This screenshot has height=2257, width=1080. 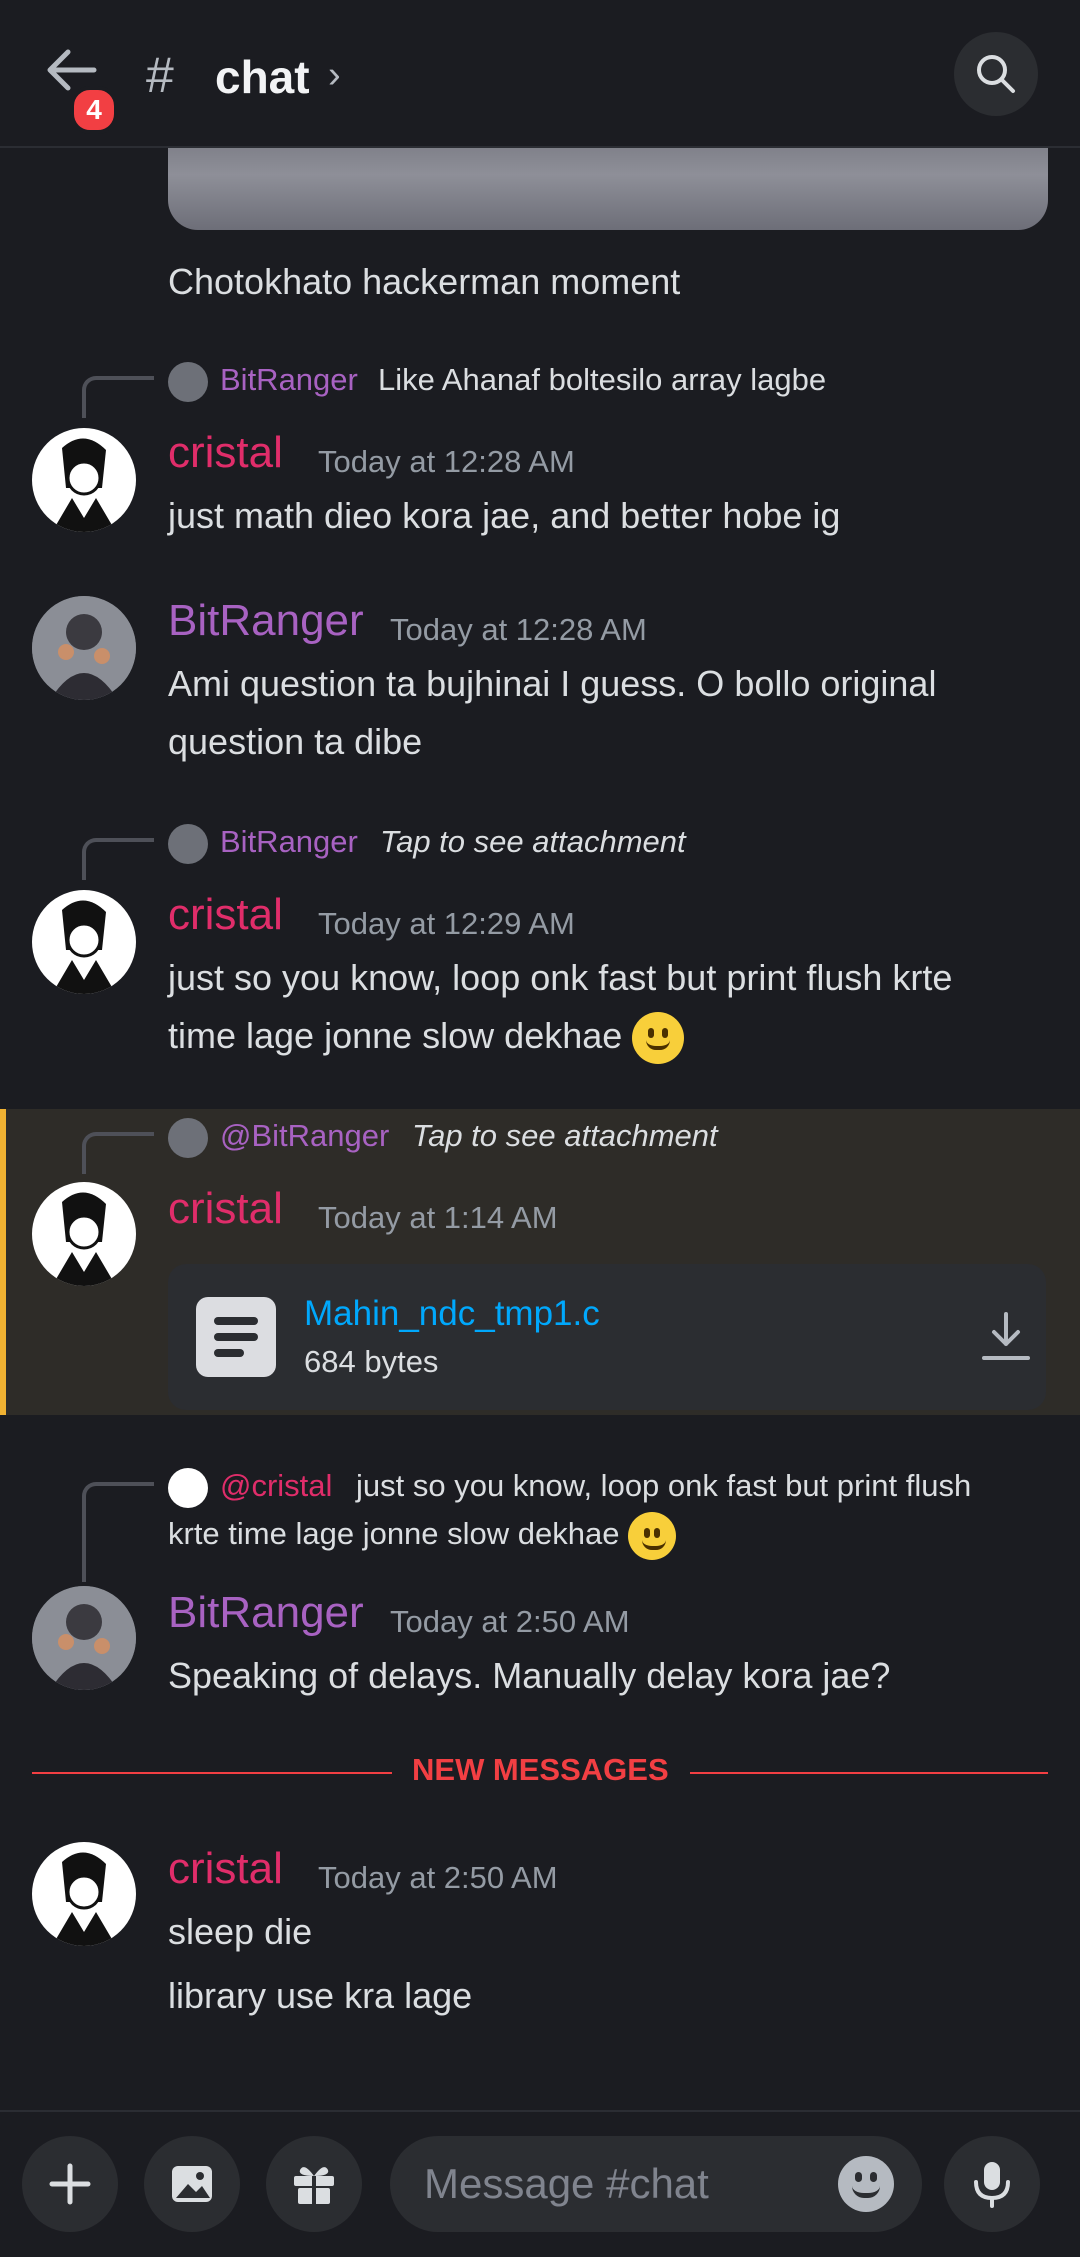 I want to click on plus-icon, so click(x=70, y=2184).